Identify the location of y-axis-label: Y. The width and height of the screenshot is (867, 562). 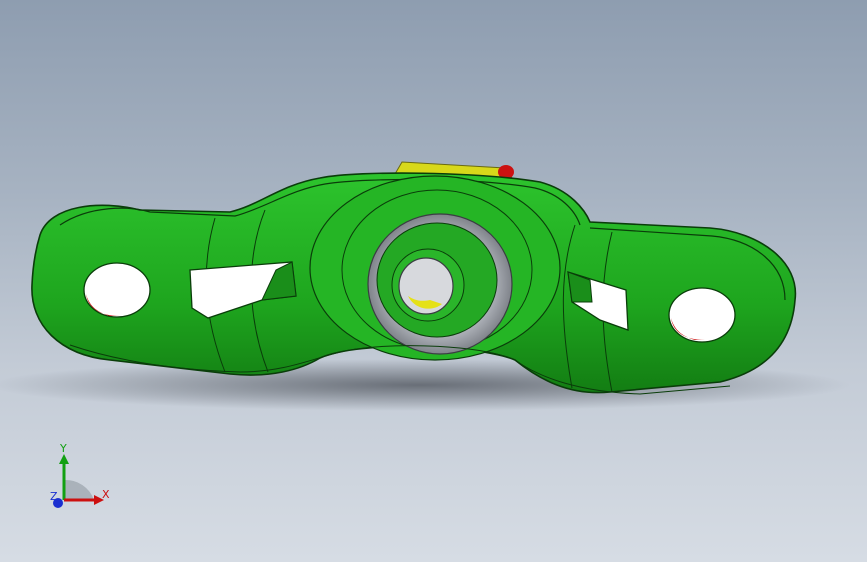
(63, 448).